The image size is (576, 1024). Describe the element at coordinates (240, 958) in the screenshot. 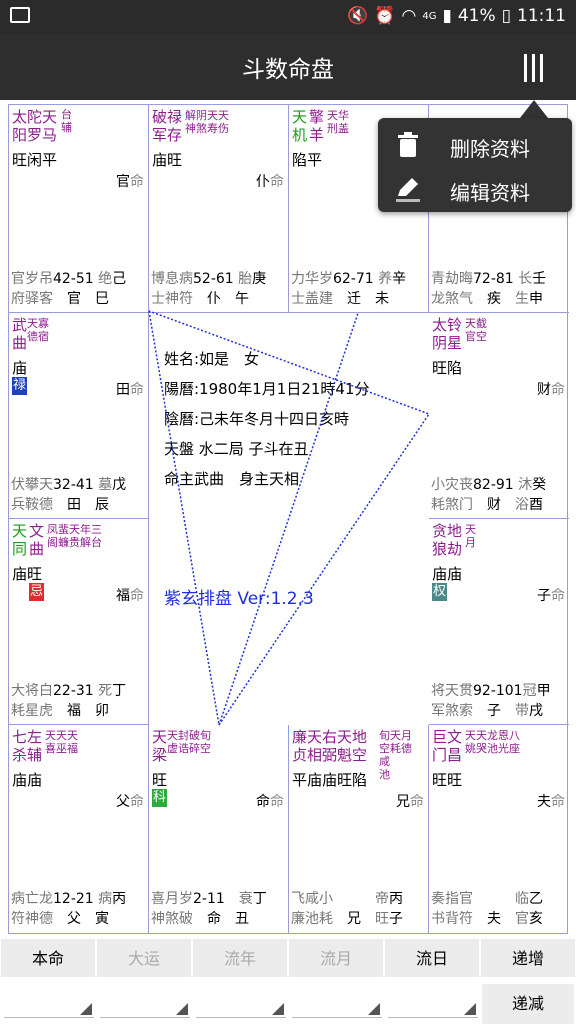

I see `tab-liunian: 流年` at that location.